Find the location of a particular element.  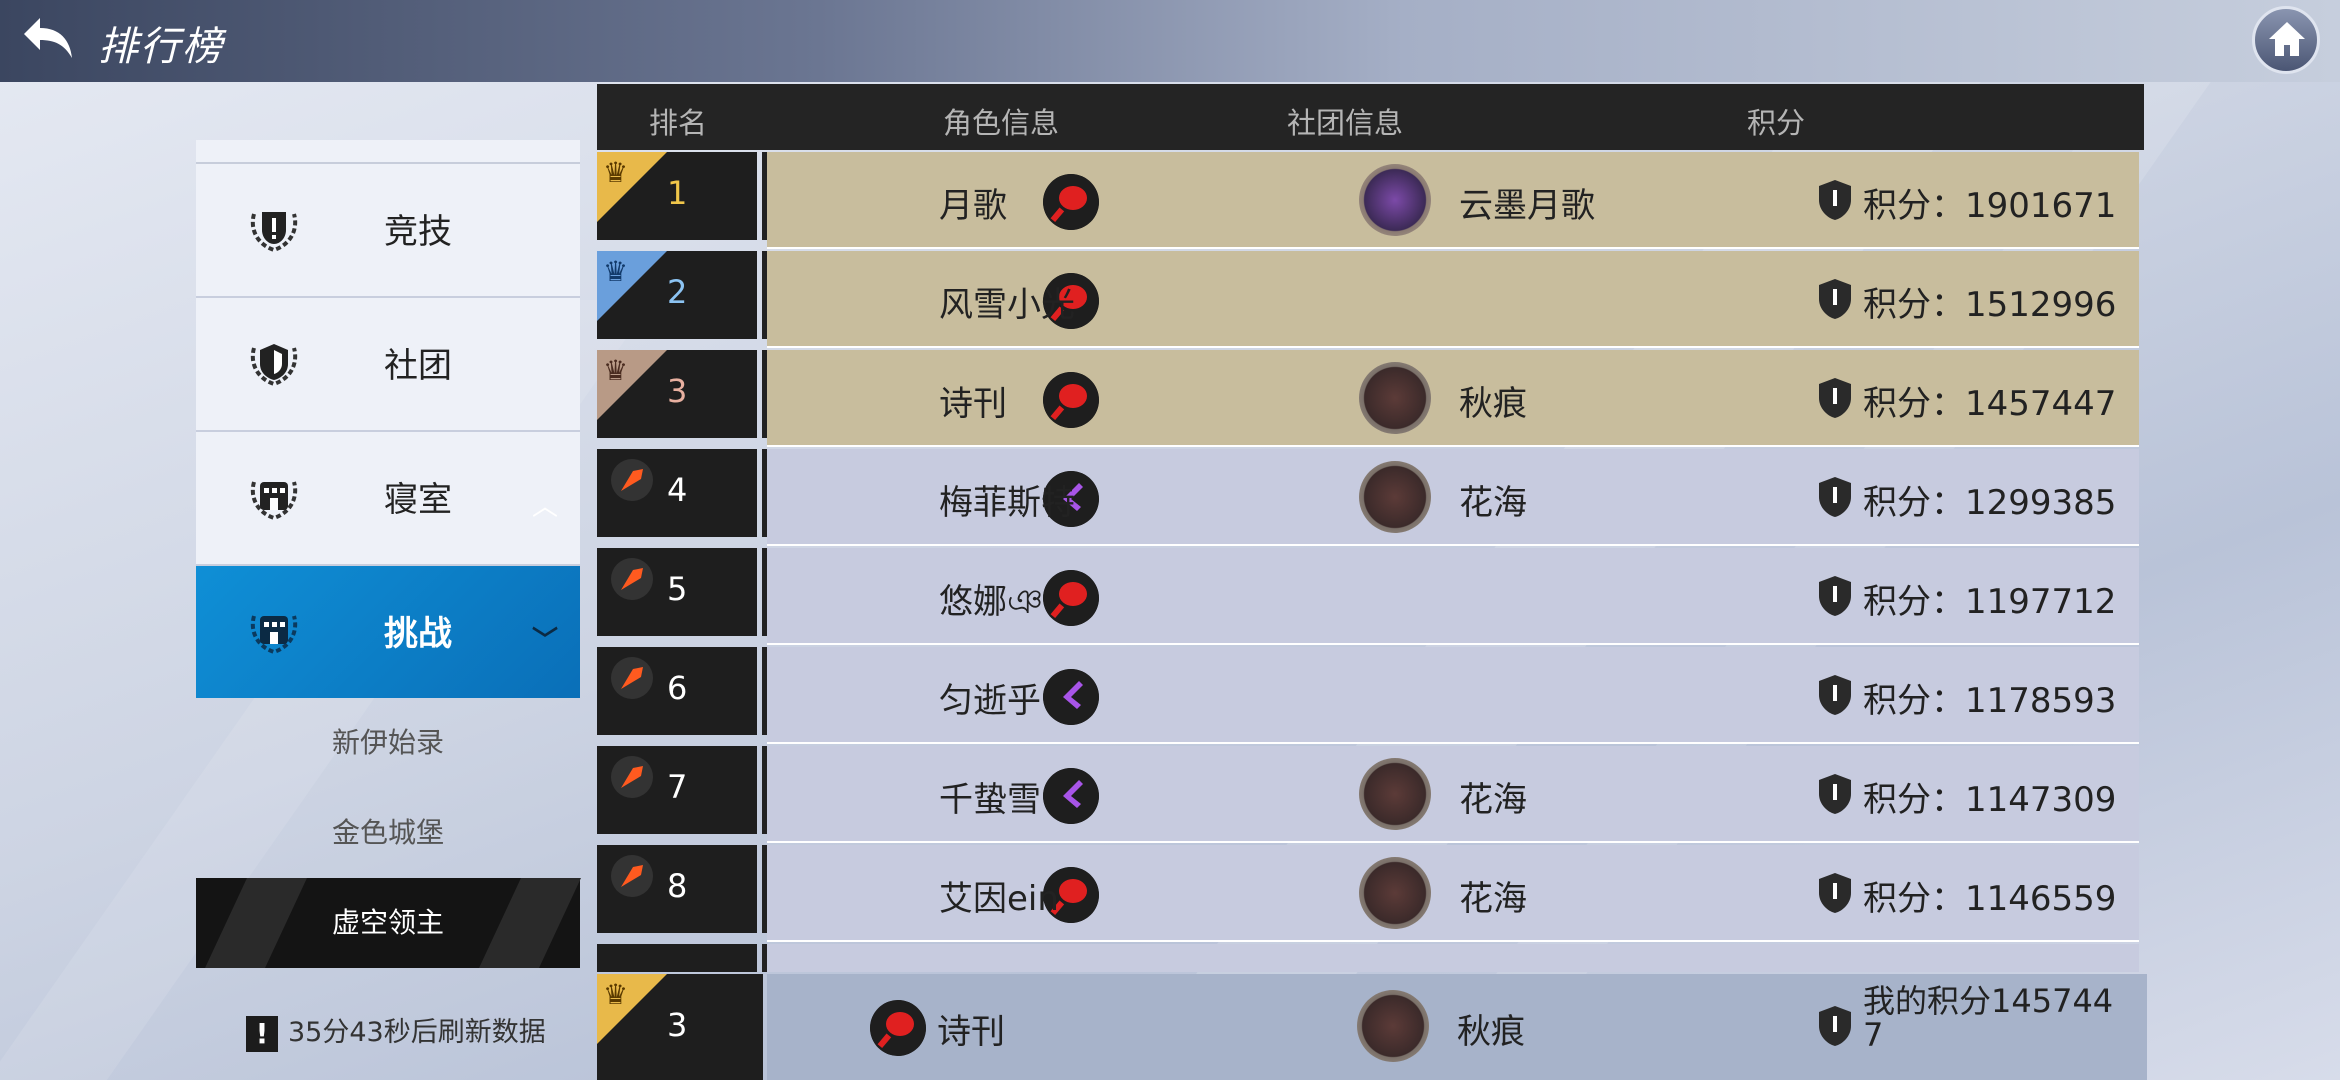

home-icon is located at coordinates (2287, 39).